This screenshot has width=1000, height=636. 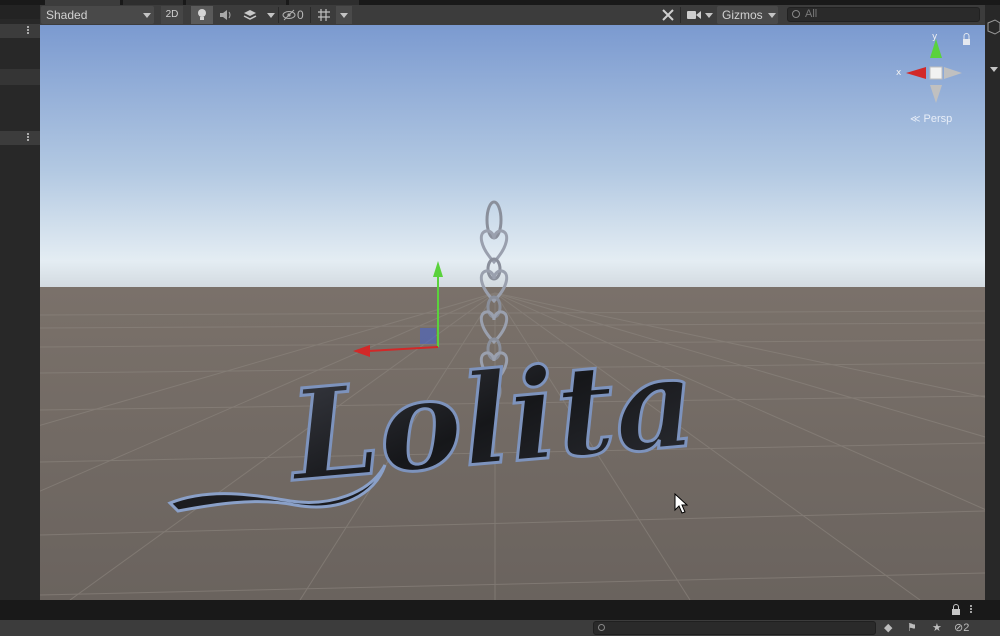 I want to click on hierarchy-search-row, so click(x=20, y=12).